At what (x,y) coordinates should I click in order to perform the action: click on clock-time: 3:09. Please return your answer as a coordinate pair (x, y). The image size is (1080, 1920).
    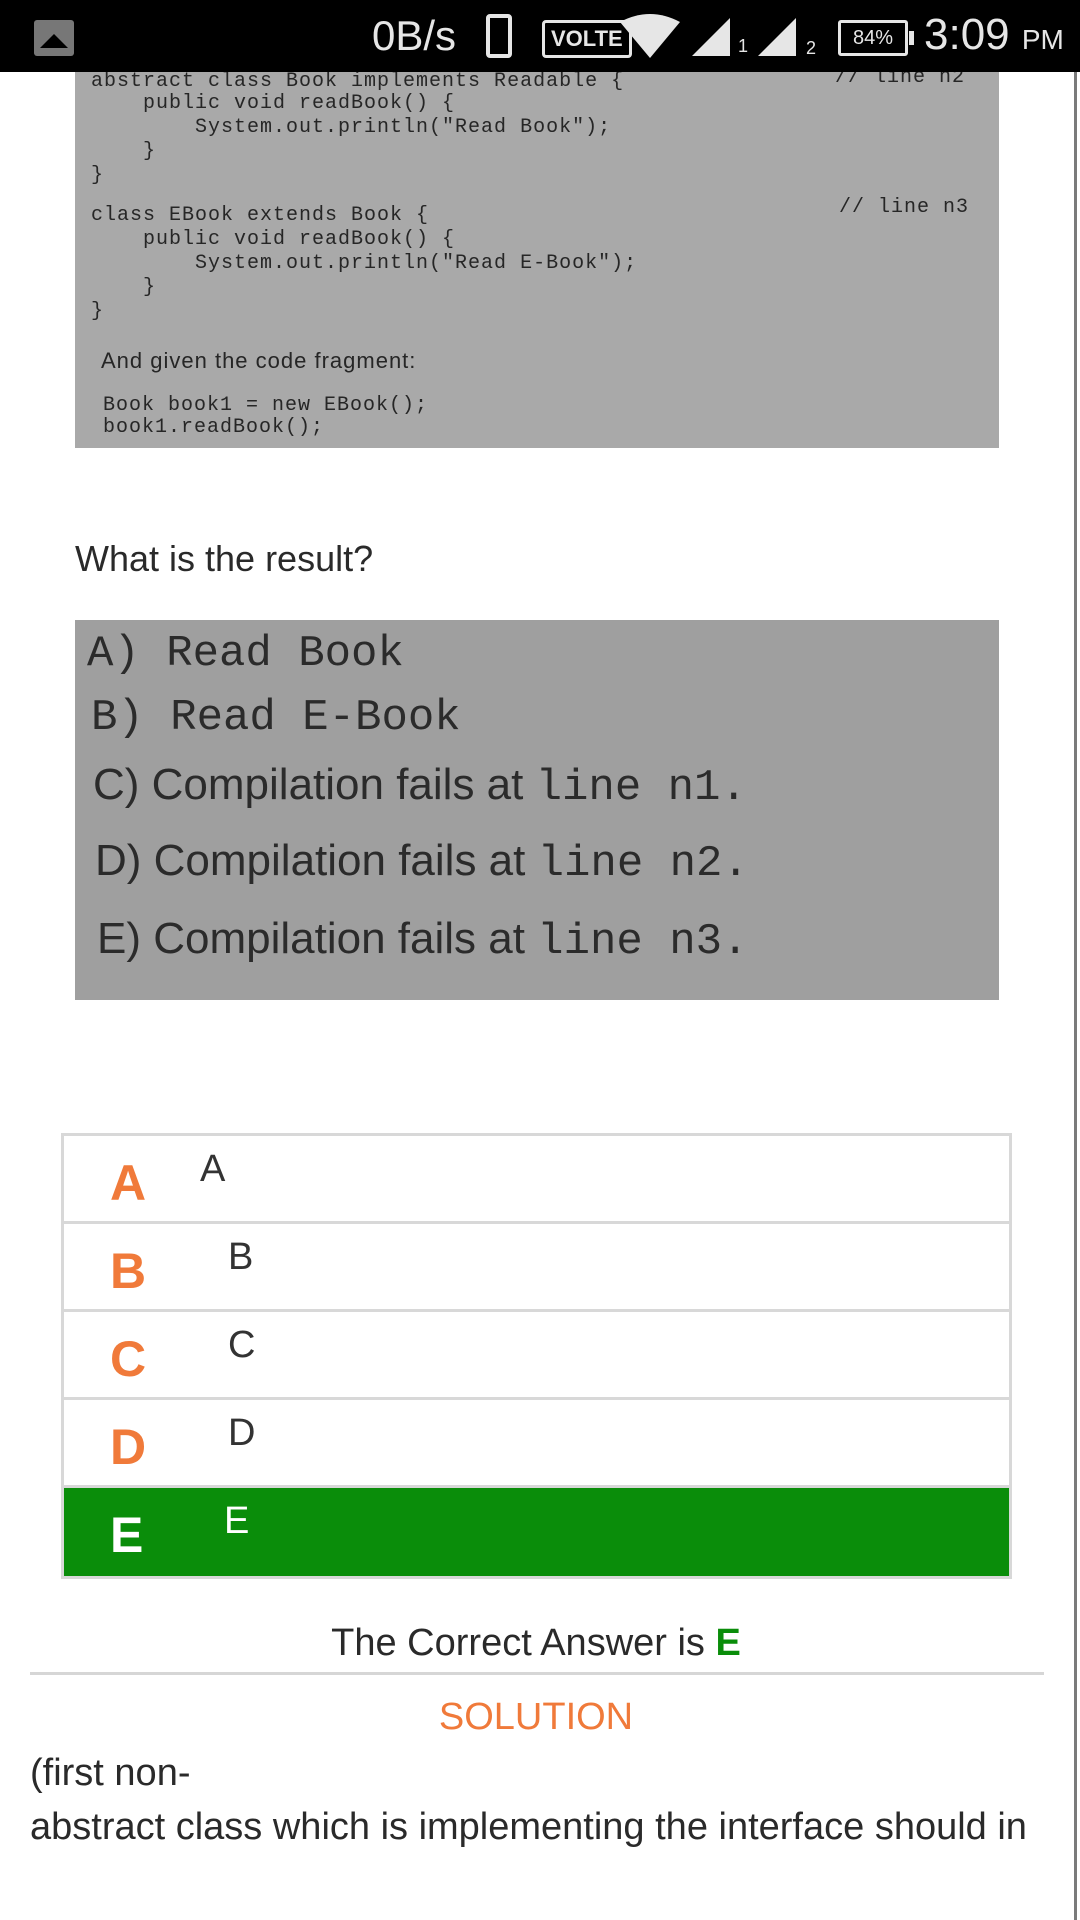
    Looking at the image, I should click on (967, 34).